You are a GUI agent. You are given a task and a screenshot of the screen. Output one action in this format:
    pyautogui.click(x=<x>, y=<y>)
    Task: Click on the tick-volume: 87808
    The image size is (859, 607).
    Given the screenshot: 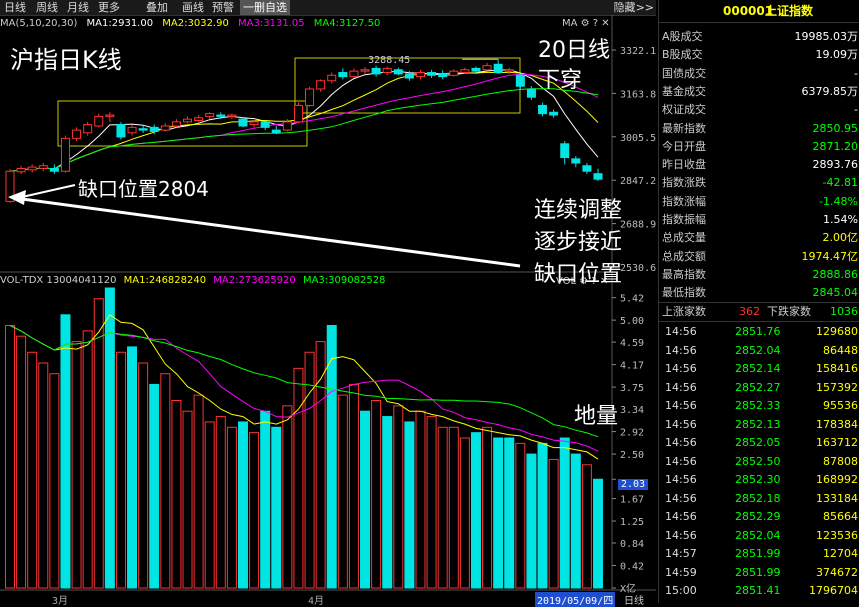 What is the action you would take?
    pyautogui.click(x=840, y=461)
    